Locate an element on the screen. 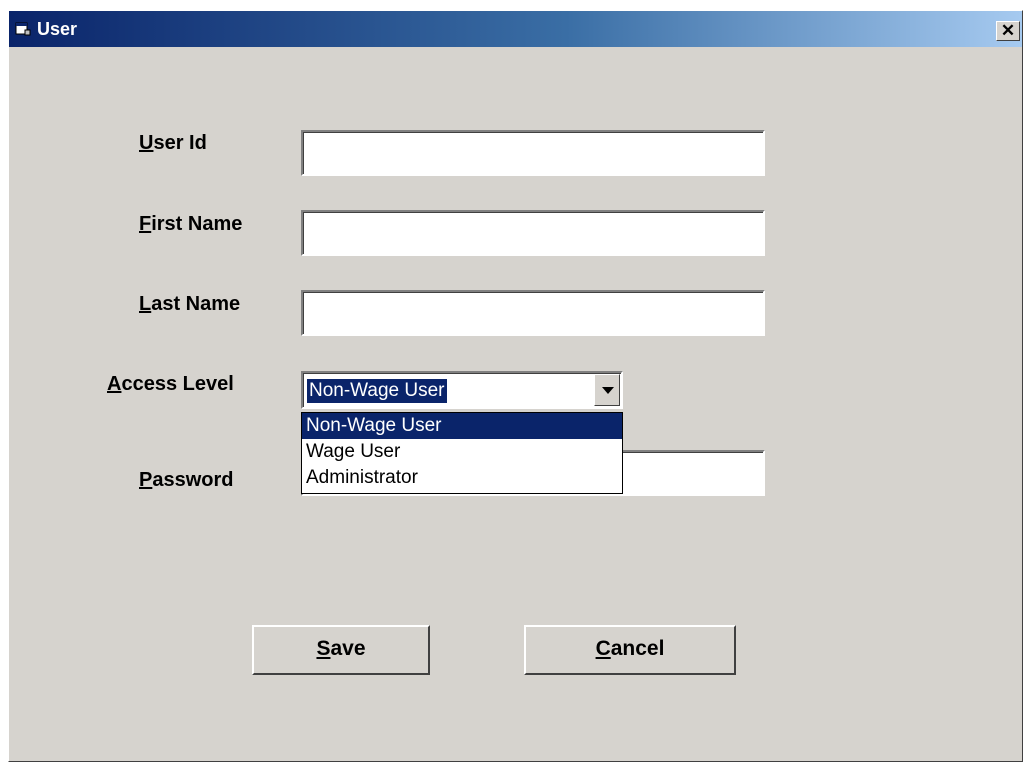 This screenshot has width=1025, height=764. chevron-down-icon is located at coordinates (608, 390).